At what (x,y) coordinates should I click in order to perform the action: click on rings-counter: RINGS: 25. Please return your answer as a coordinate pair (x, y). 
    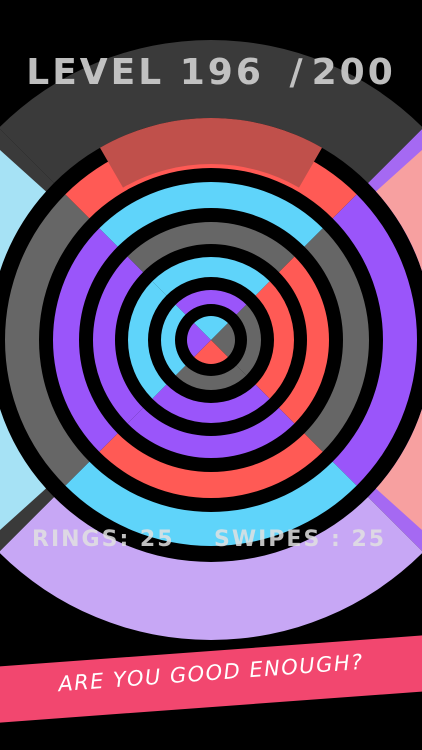
    Looking at the image, I should click on (103, 539).